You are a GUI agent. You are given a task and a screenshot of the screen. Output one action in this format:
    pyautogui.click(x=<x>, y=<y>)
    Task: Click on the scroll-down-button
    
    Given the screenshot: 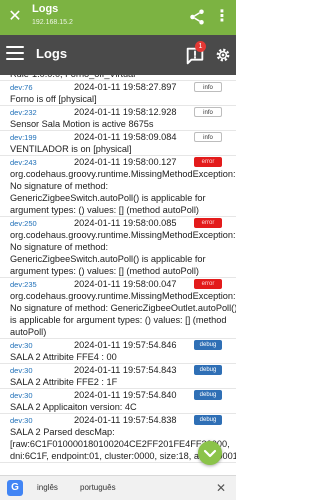 What is the action you would take?
    pyautogui.click(x=210, y=453)
    